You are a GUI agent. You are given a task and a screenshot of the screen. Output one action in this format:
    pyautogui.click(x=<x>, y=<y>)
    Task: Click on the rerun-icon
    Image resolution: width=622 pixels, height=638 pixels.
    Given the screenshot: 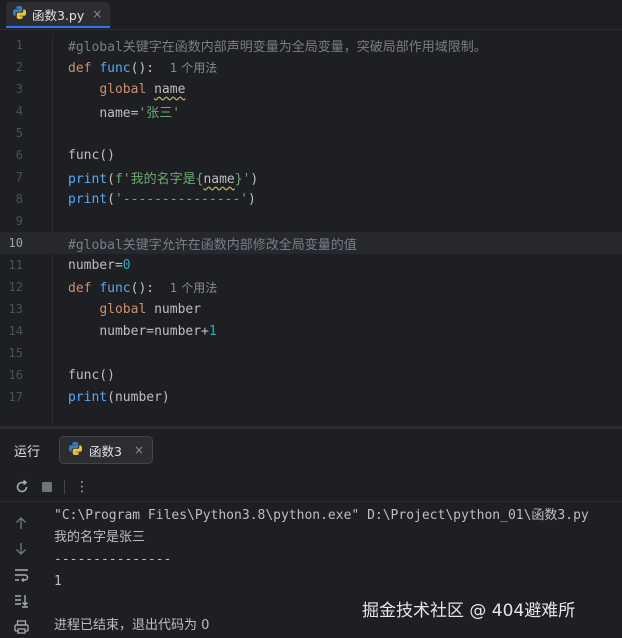 What is the action you would take?
    pyautogui.click(x=22, y=487)
    